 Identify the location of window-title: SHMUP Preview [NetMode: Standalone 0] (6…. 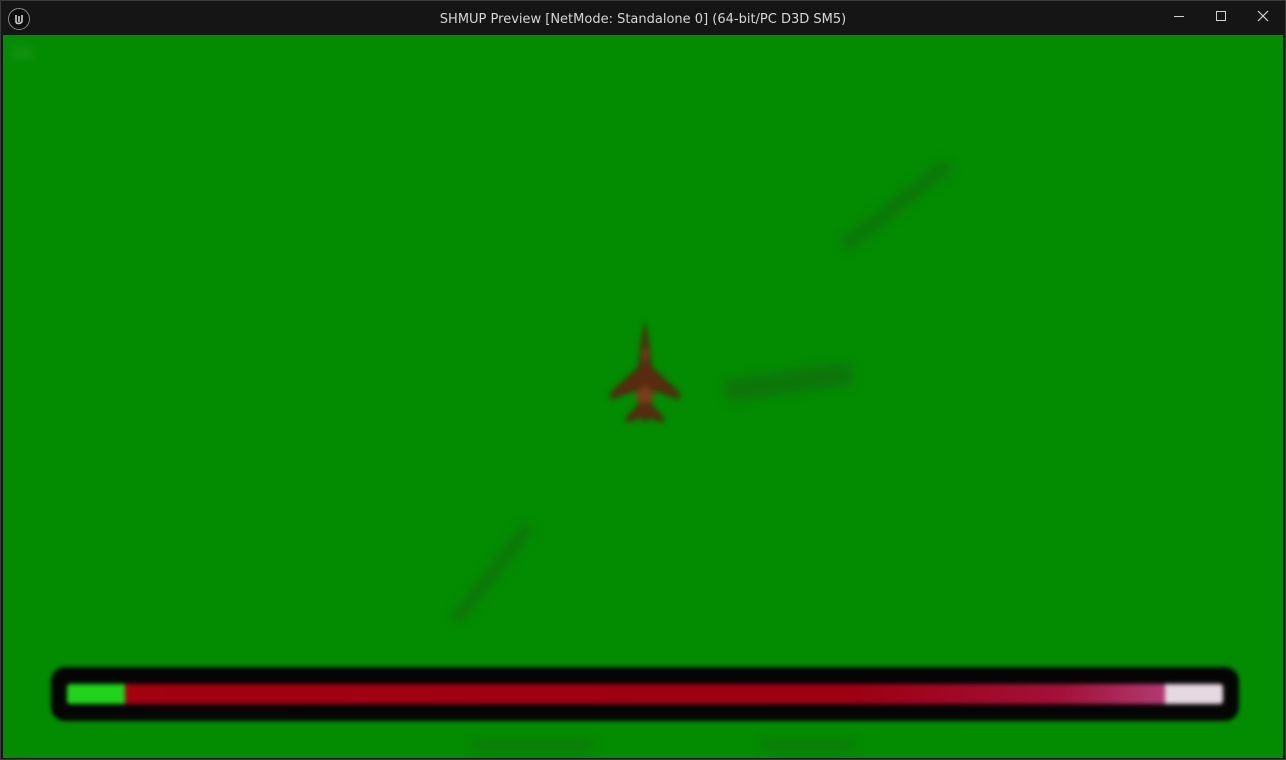
(643, 19).